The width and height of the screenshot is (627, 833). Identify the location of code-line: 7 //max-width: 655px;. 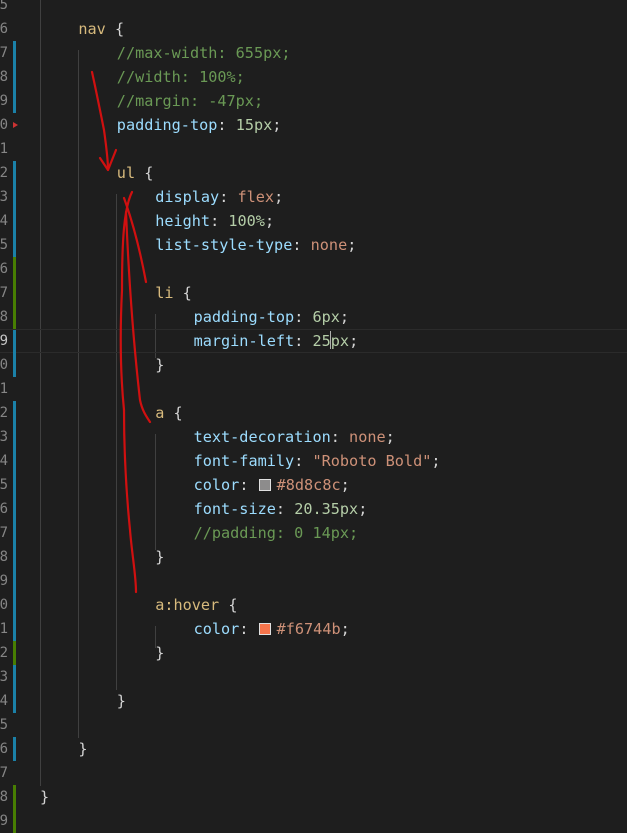
(313, 53).